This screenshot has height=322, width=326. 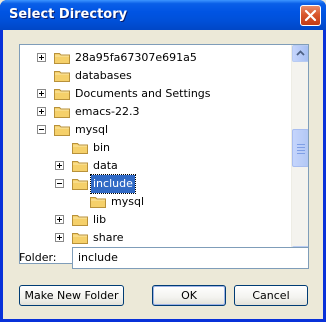 What do you see at coordinates (68, 14) in the screenshot?
I see `dialog-title: Select Directory` at bounding box center [68, 14].